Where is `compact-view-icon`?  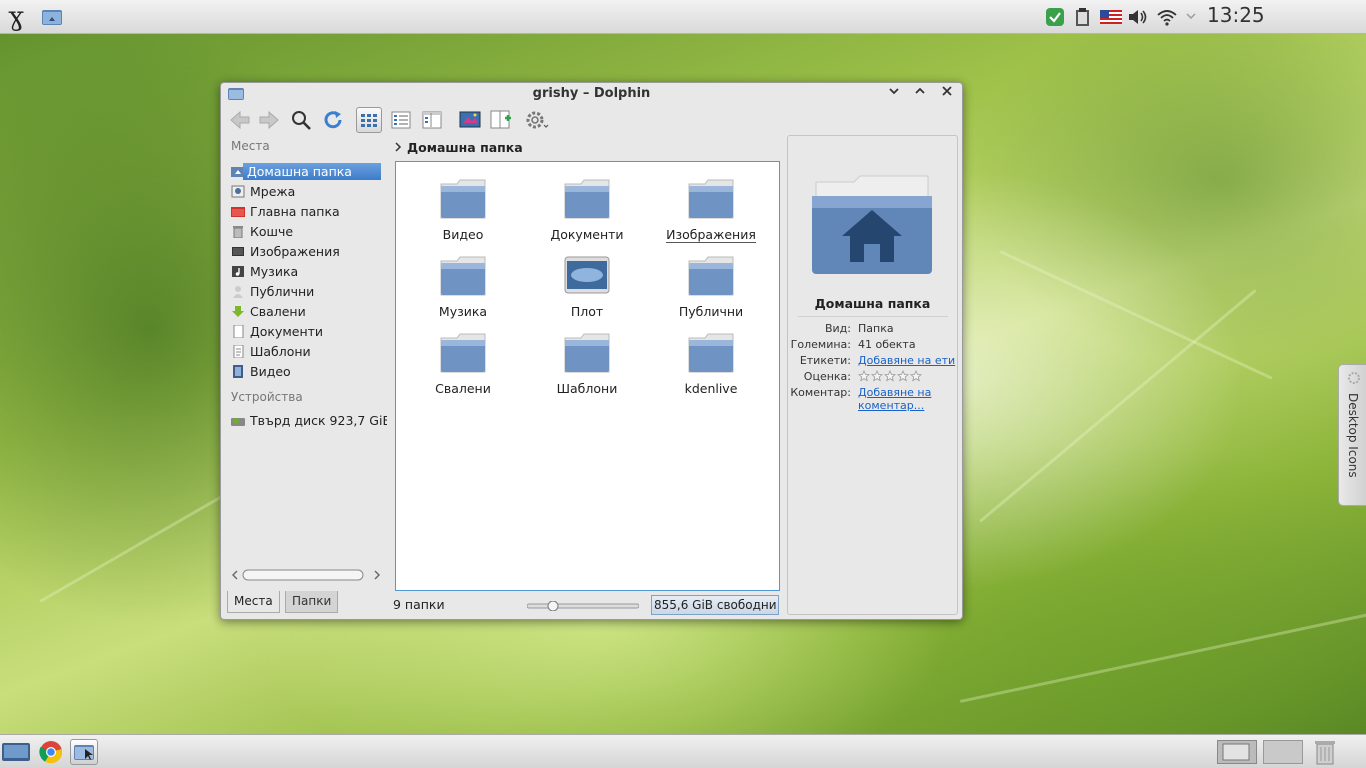
compact-view-icon is located at coordinates (401, 120).